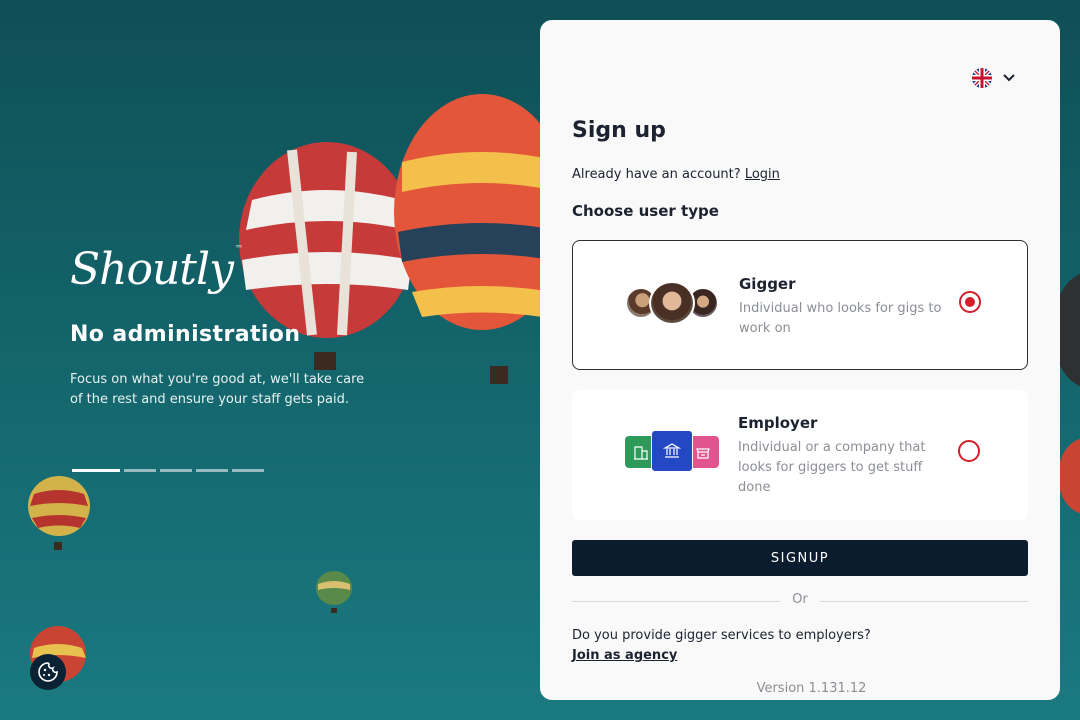 This screenshot has width=1080, height=720. Describe the element at coordinates (619, 130) in the screenshot. I see `page-title: Sign up` at that location.